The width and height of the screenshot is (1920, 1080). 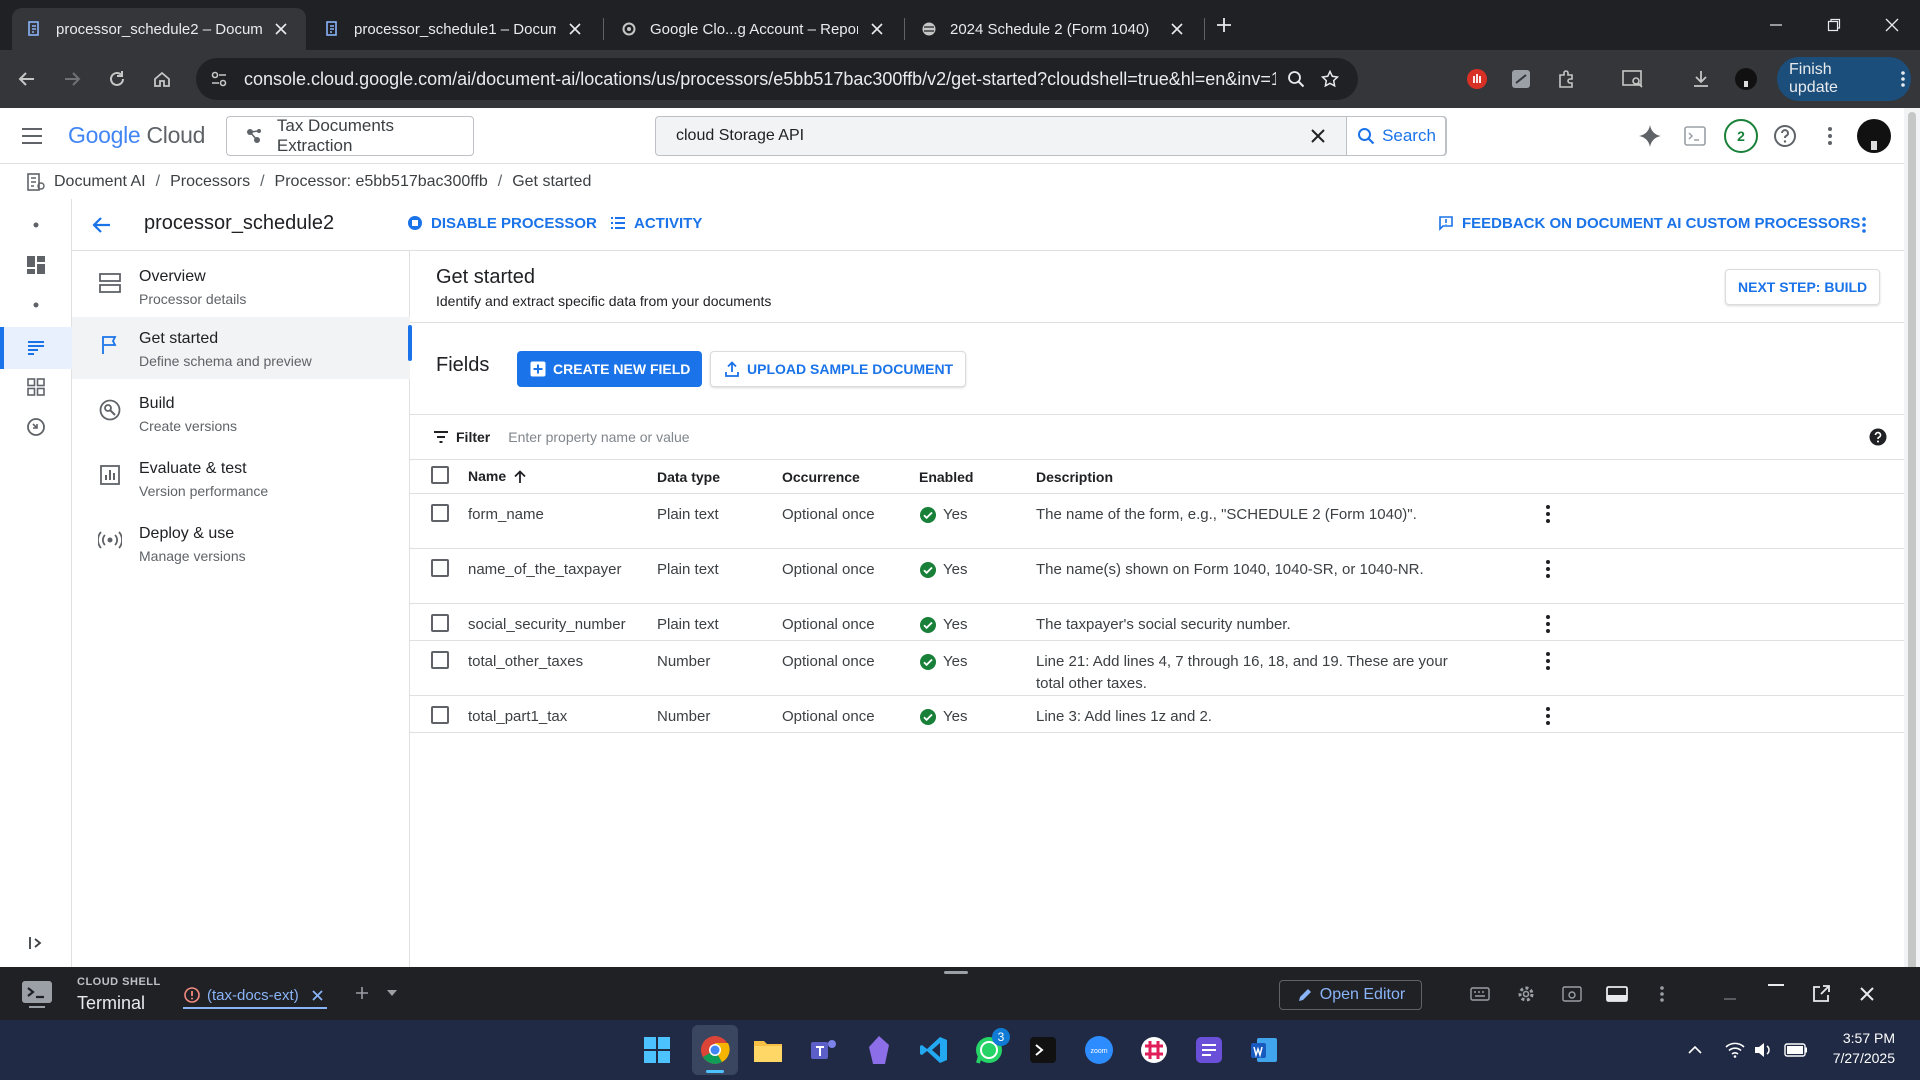 What do you see at coordinates (1477, 79) in the screenshot?
I see `extension-red-hand-icon` at bounding box center [1477, 79].